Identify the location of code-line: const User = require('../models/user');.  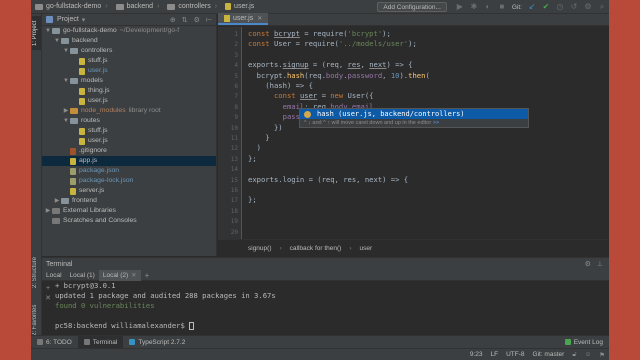
(332, 44).